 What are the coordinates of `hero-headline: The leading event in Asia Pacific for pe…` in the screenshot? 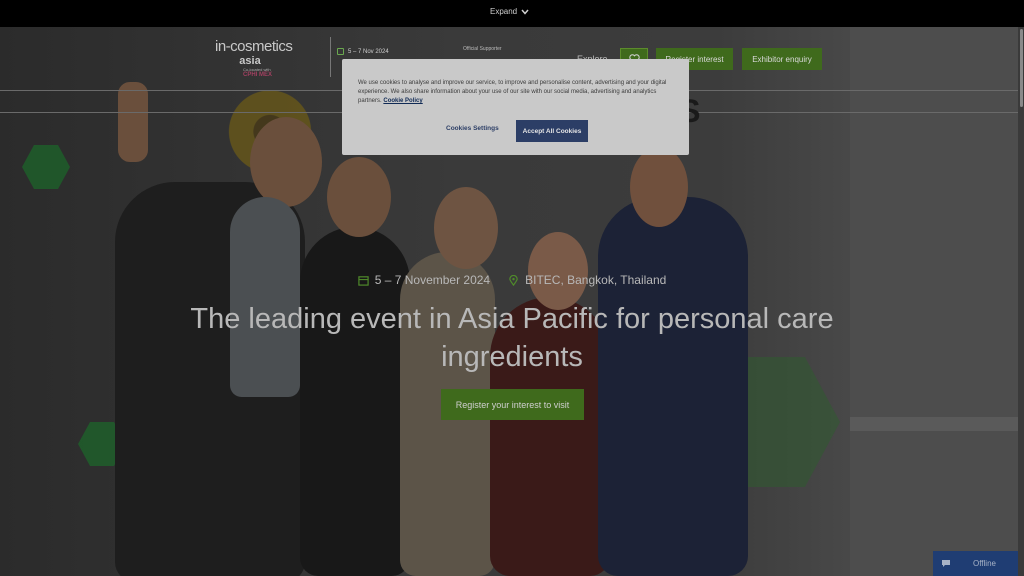 It's located at (512, 338).